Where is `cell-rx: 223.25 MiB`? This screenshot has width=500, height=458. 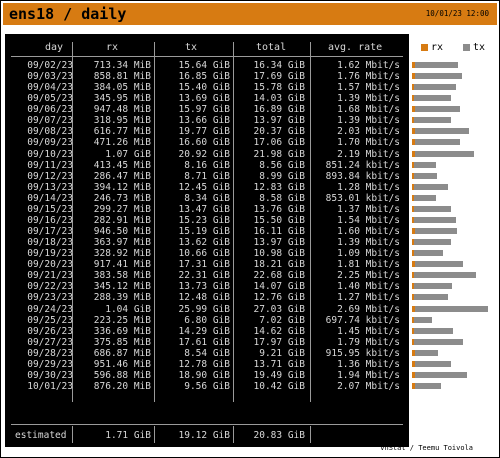
cell-rx: 223.25 MiB is located at coordinates (122, 320).